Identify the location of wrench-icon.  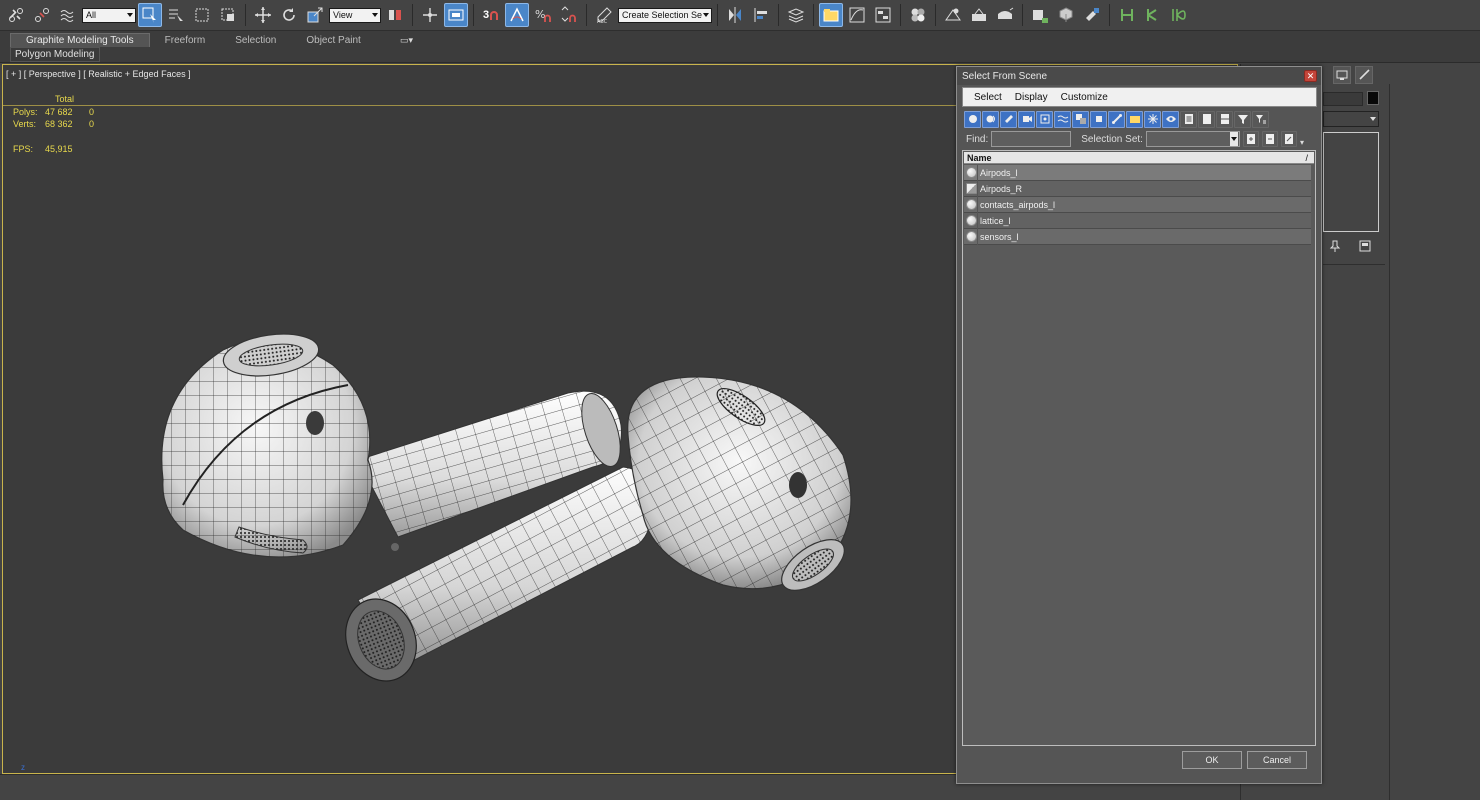
(1092, 15).